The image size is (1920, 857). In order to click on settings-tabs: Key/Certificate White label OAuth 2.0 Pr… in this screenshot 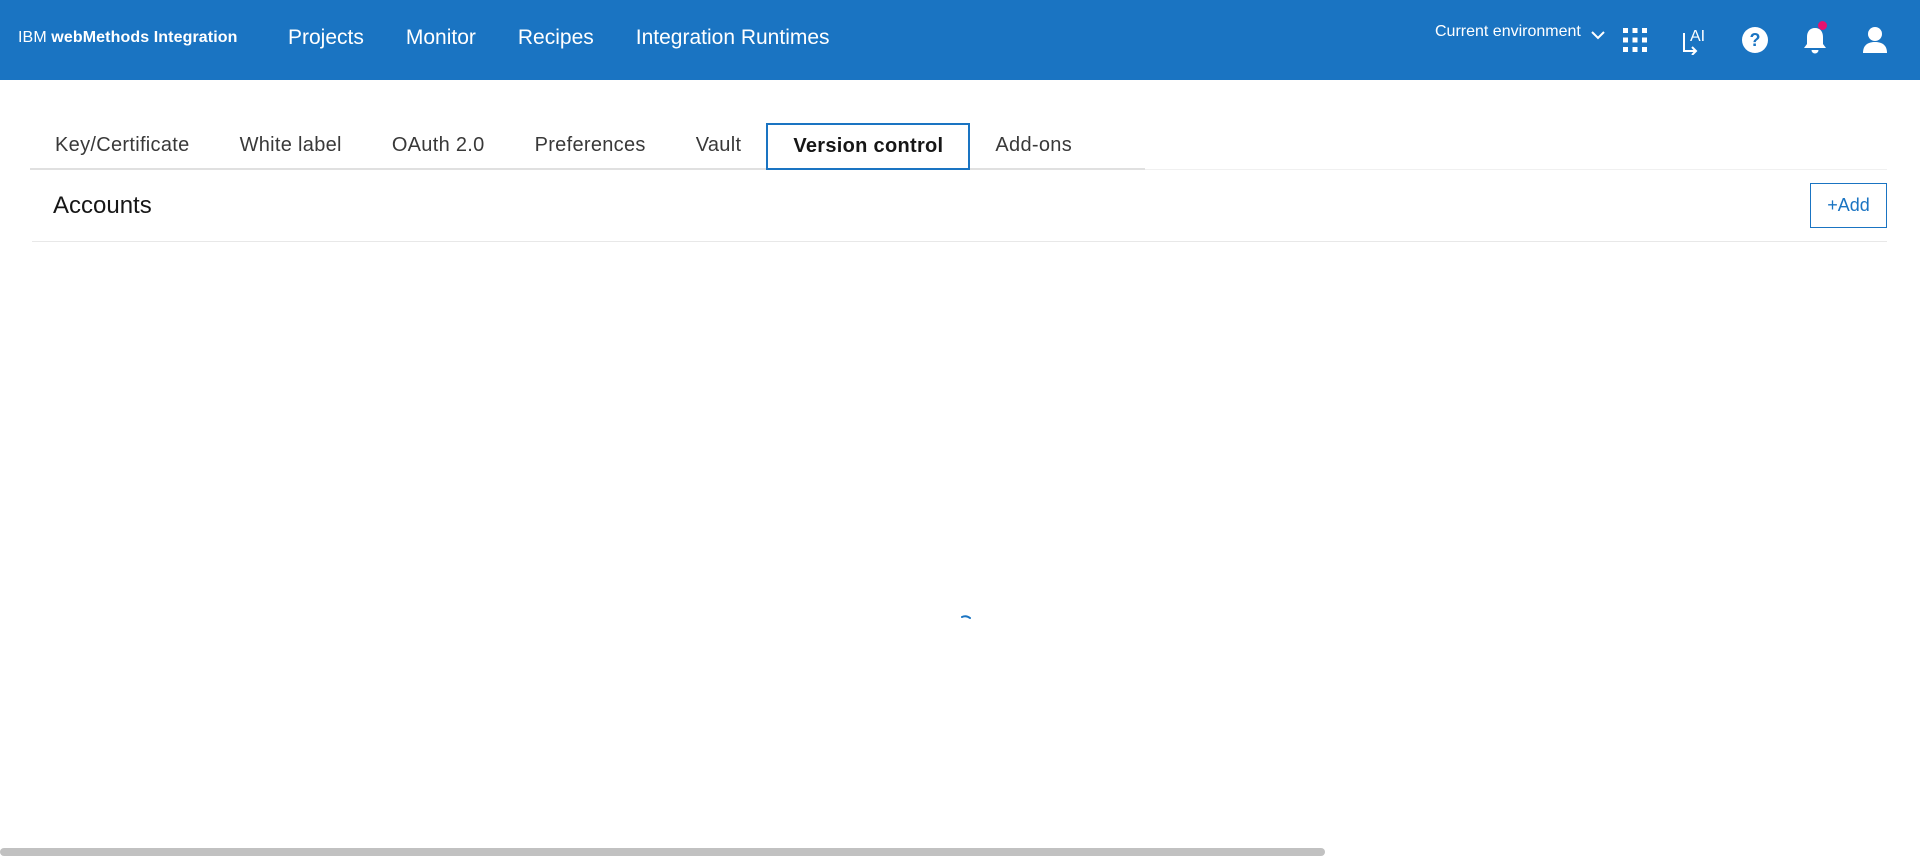, I will do `click(587, 146)`.